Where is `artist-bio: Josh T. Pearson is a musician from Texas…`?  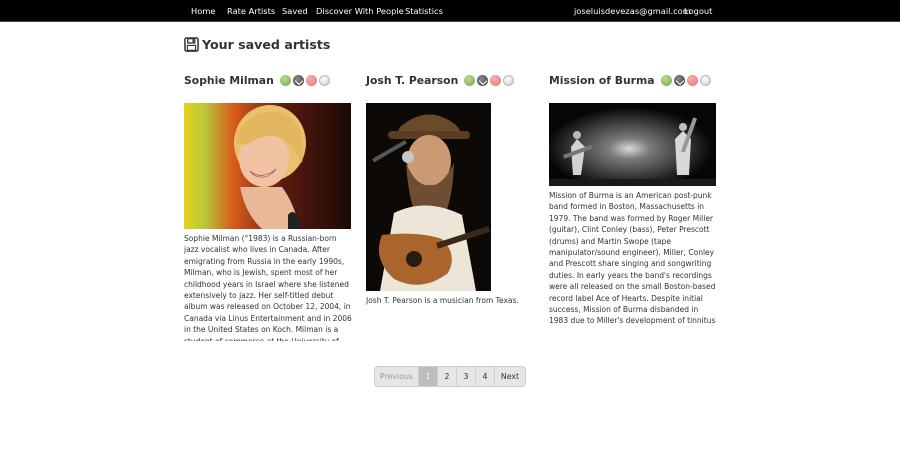 artist-bio: Josh T. Pearson is a musician from Texas… is located at coordinates (442, 300).